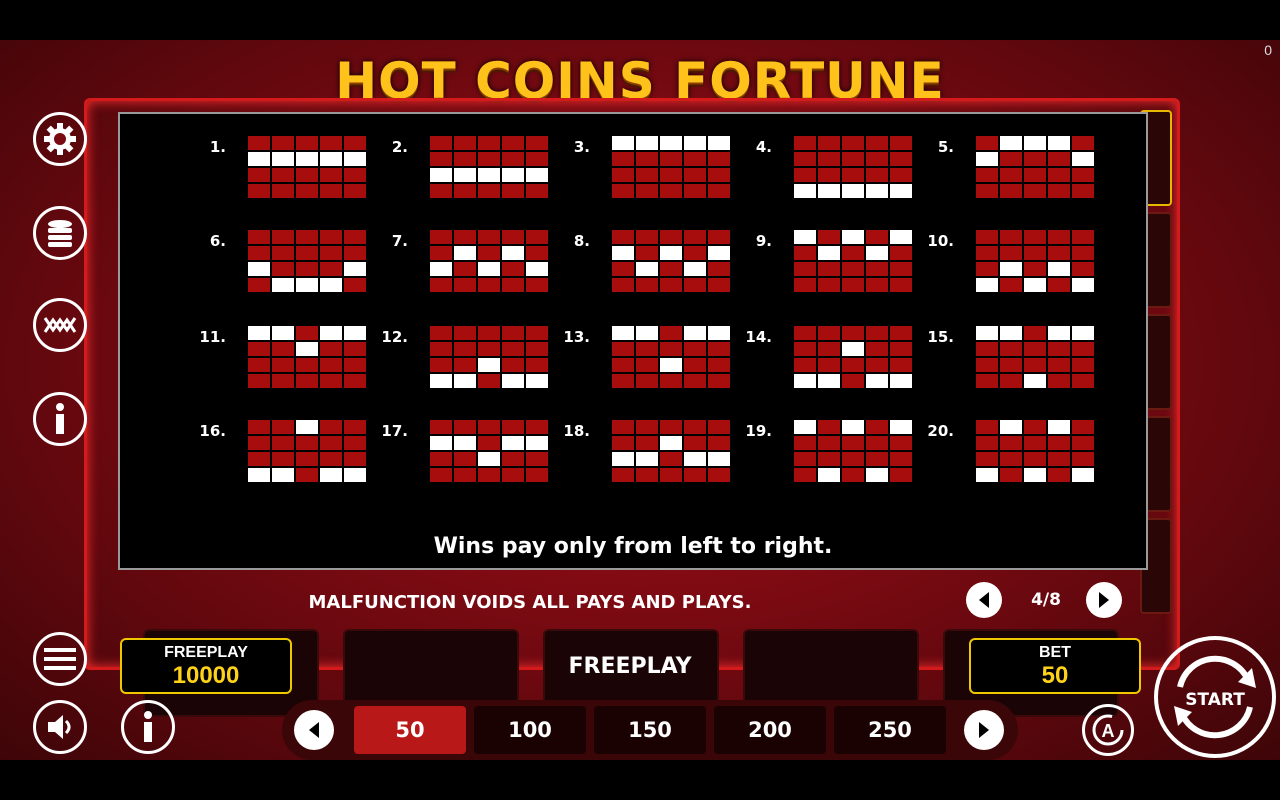 The height and width of the screenshot is (800, 1280). Describe the element at coordinates (763, 241) in the screenshot. I see `payline-number: 9.` at that location.